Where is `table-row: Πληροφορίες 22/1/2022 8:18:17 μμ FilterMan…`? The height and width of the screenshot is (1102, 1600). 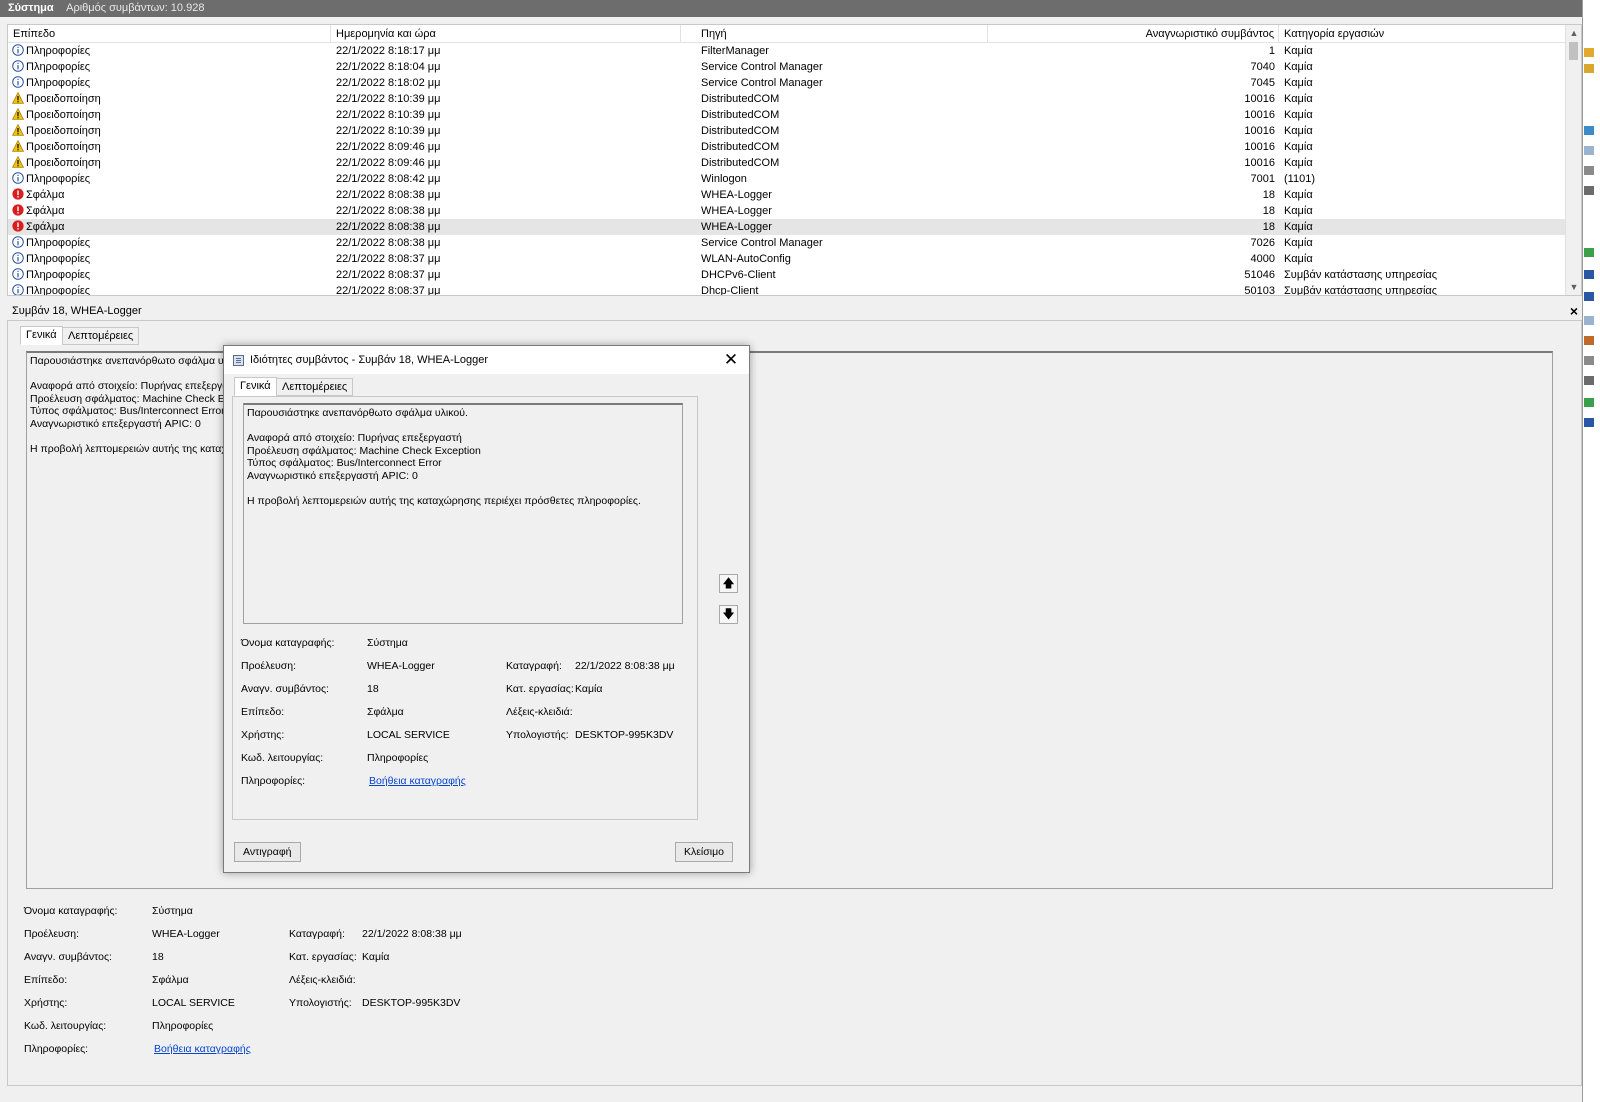
table-row: Πληροφορίες 22/1/2022 8:18:17 μμ FilterMan… is located at coordinates (787, 51).